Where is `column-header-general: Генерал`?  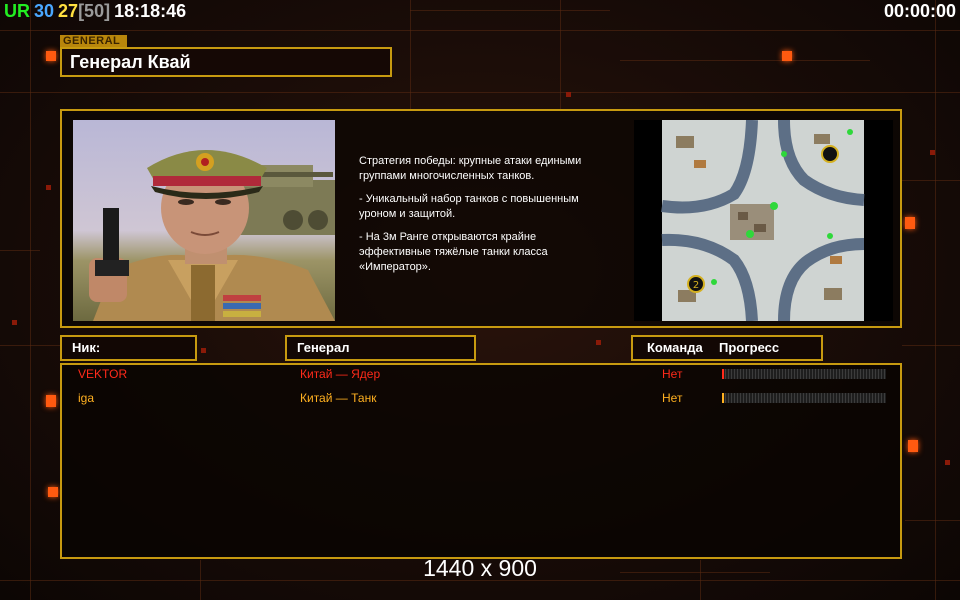
column-header-general: Генерал is located at coordinates (380, 348).